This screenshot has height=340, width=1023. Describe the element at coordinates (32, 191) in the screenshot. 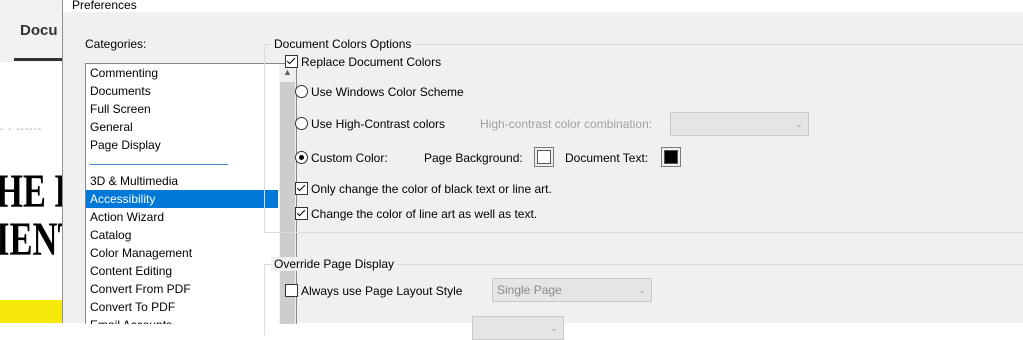

I see `background-doc-headline-1: HE E` at that location.